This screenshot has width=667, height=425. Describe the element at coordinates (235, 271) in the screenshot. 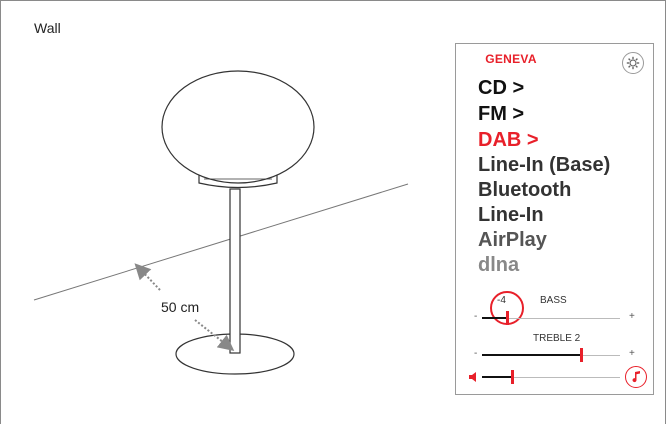

I see `lamp-pole` at that location.